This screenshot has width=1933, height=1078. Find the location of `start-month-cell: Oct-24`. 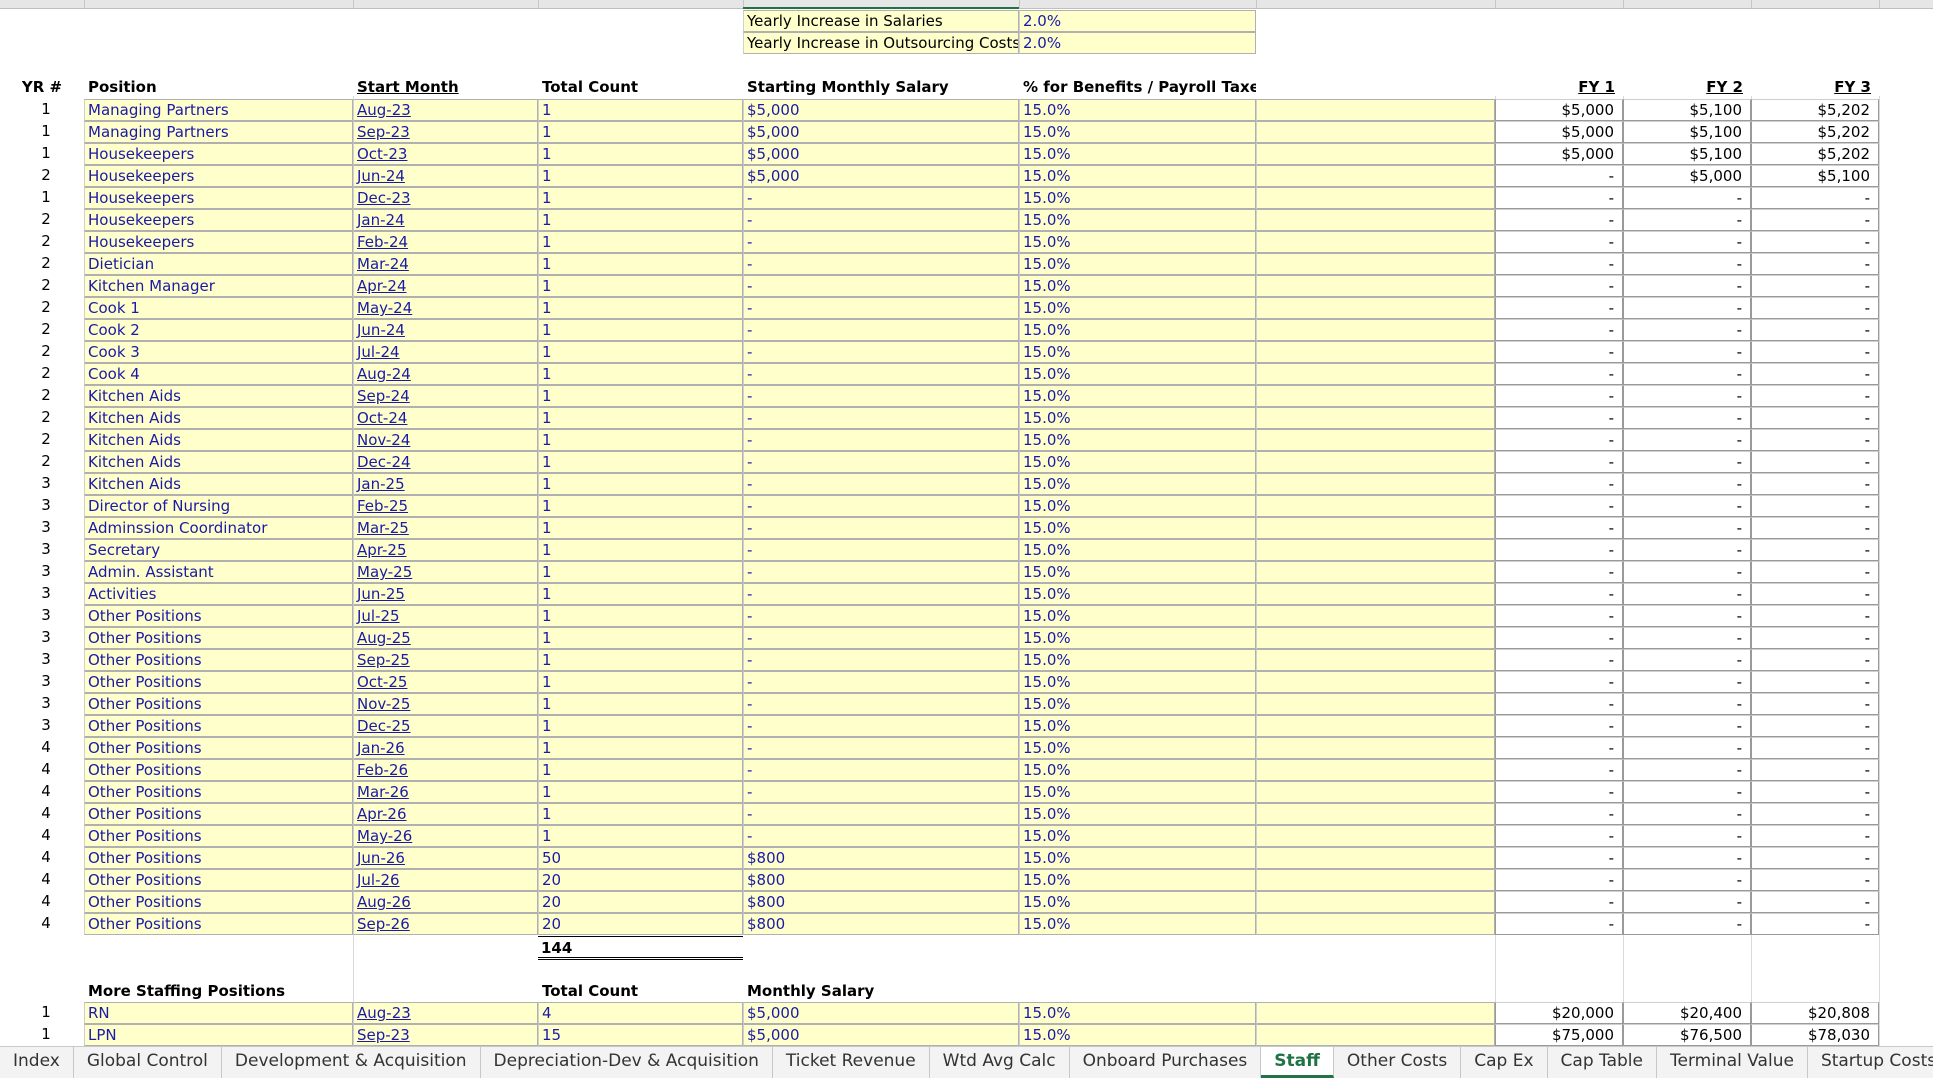

start-month-cell: Oct-24 is located at coordinates (445, 418).